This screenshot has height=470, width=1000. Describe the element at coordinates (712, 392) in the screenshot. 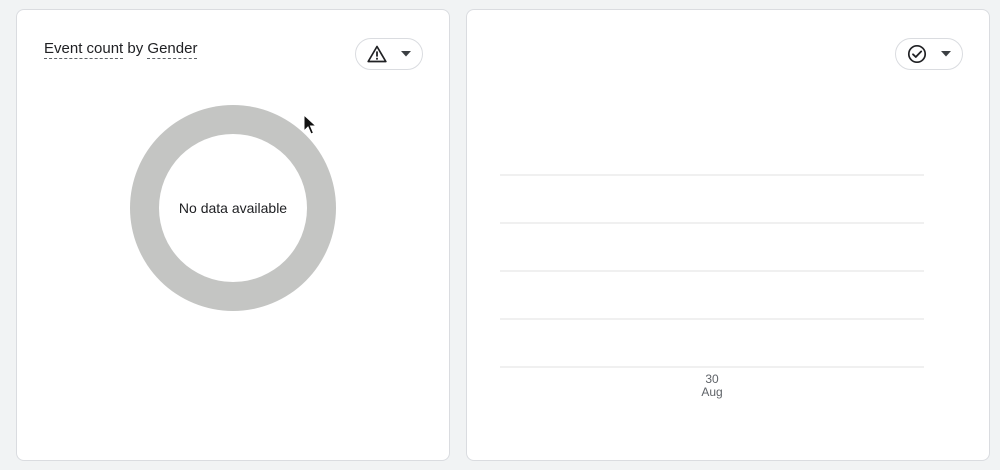

I see `x-tick-month: Aug` at that location.